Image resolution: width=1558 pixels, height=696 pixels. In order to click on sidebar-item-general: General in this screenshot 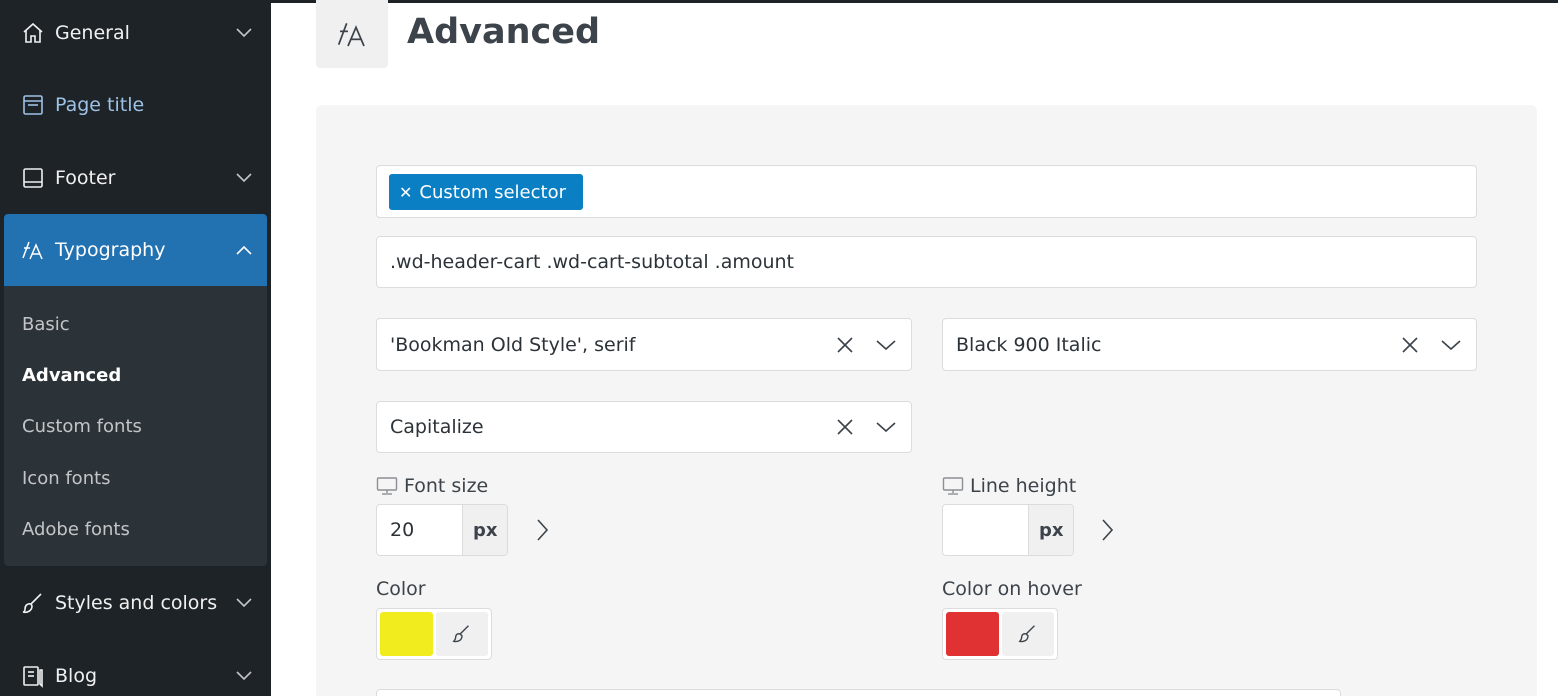, I will do `click(135, 34)`.